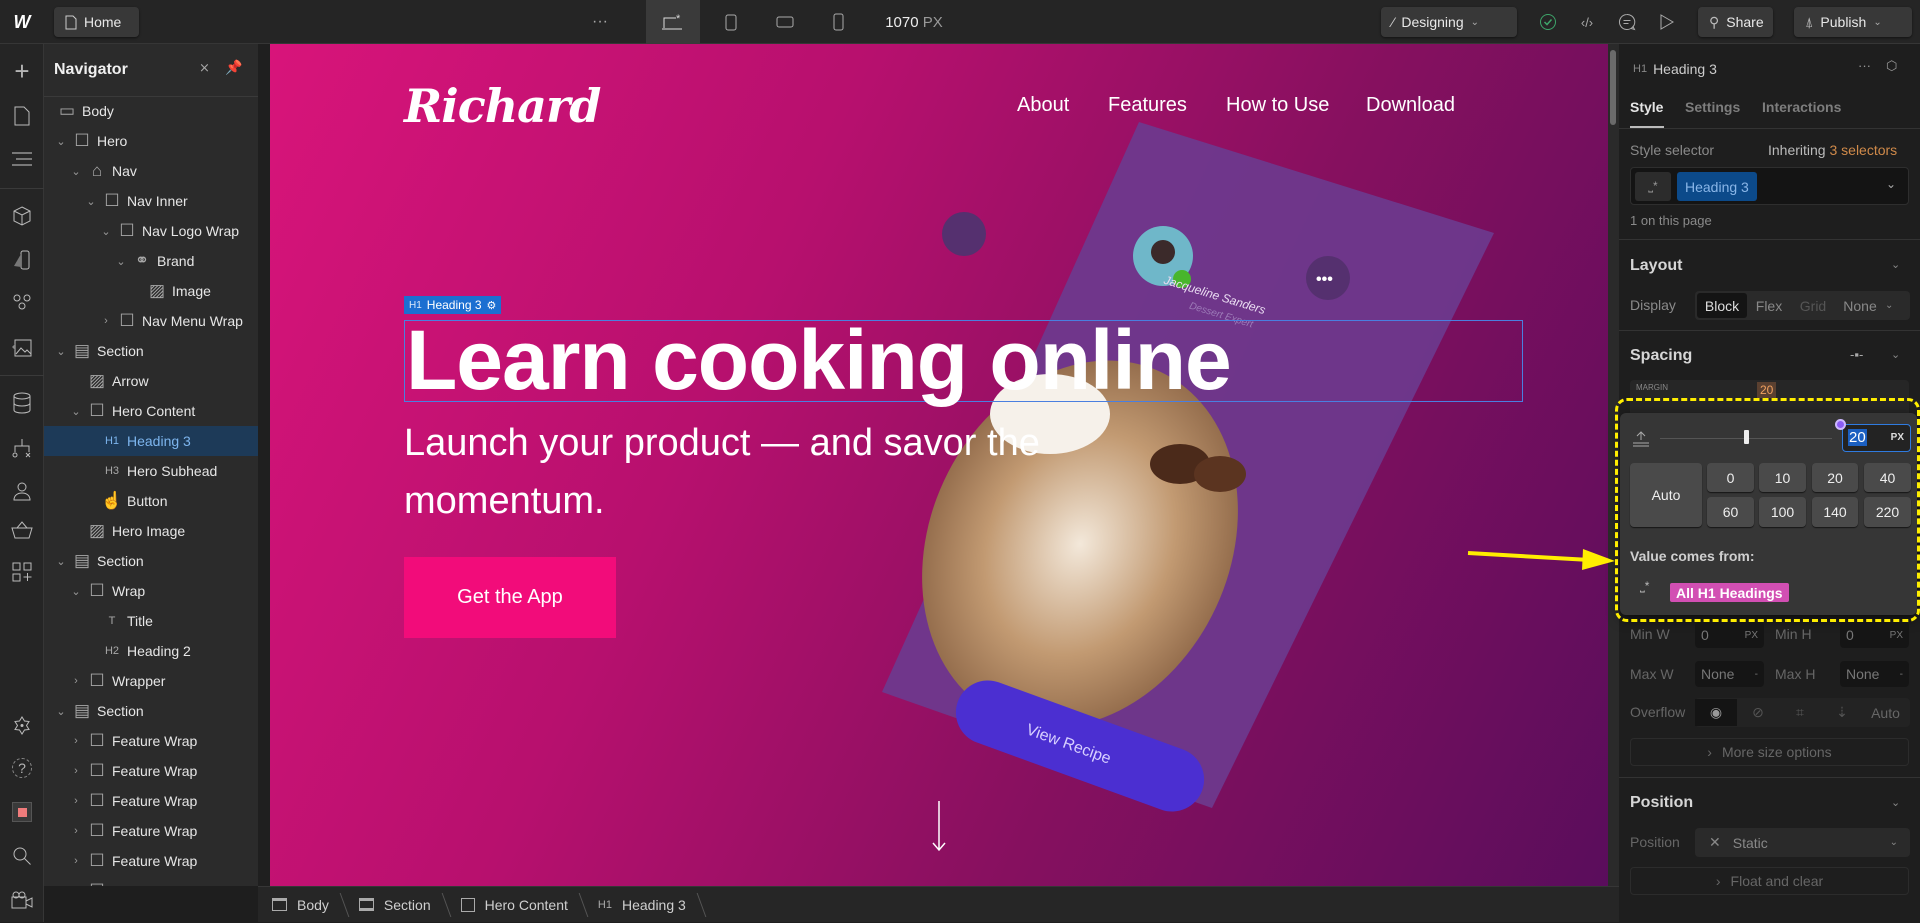 The image size is (1920, 923). Describe the element at coordinates (1767, 390) in the screenshot. I see `margin-top-value: 20` at that location.